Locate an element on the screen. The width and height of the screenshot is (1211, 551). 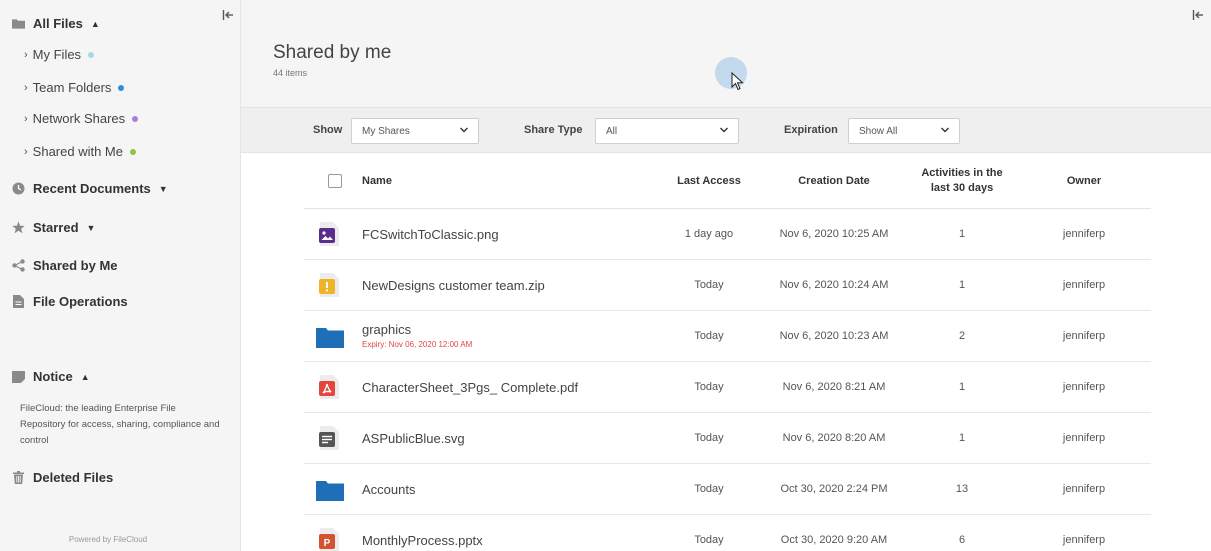
collapse-sidebar-icon is located at coordinates (228, 15).